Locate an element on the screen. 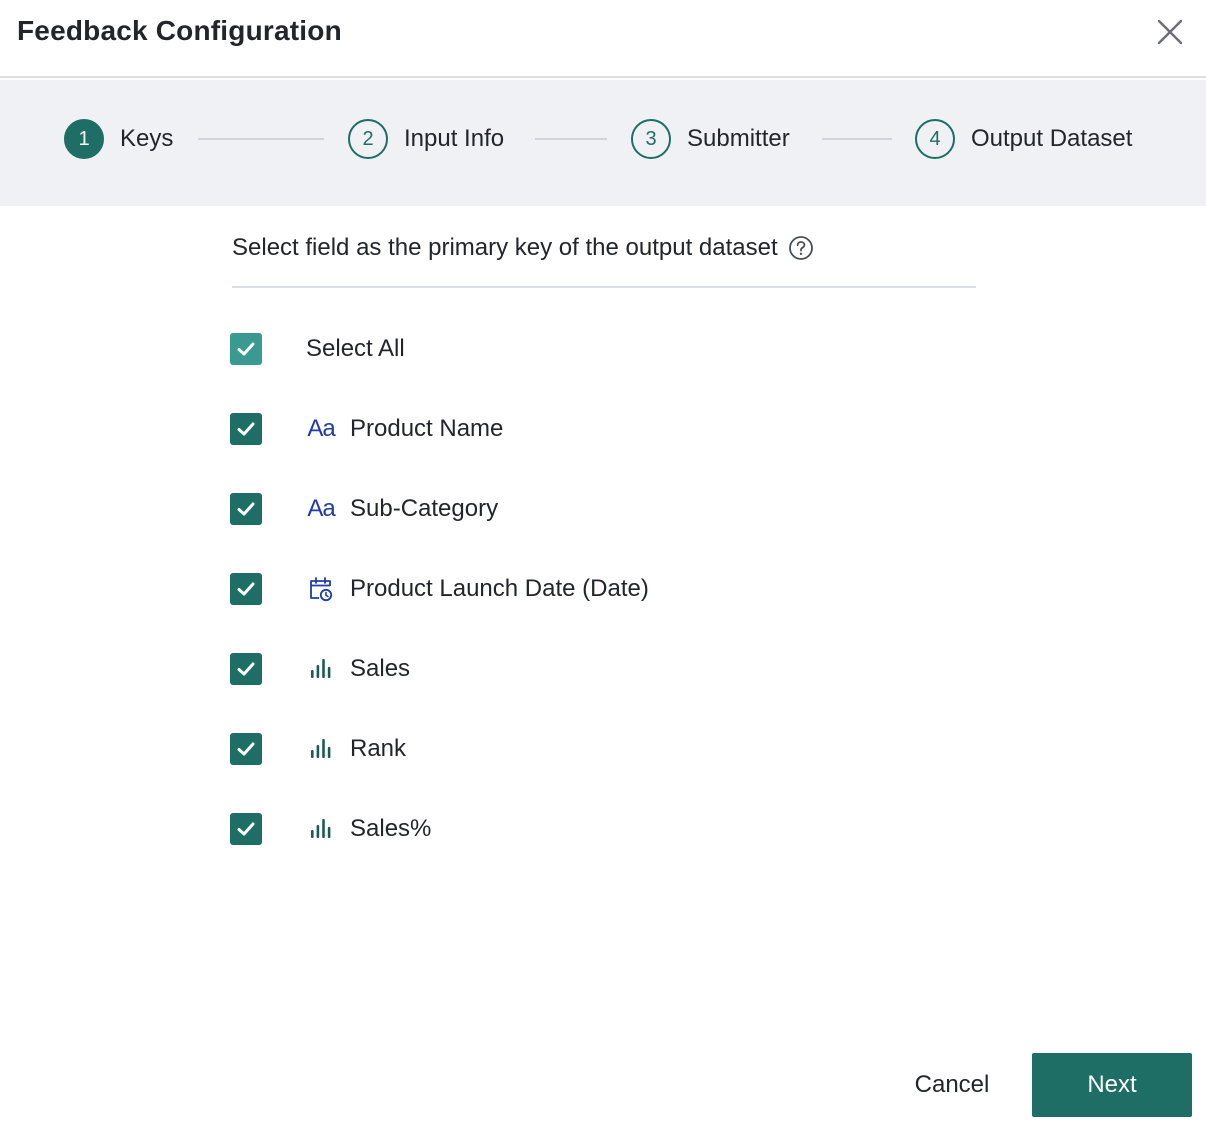 This screenshot has height=1134, width=1206. field-label: Rank is located at coordinates (378, 748).